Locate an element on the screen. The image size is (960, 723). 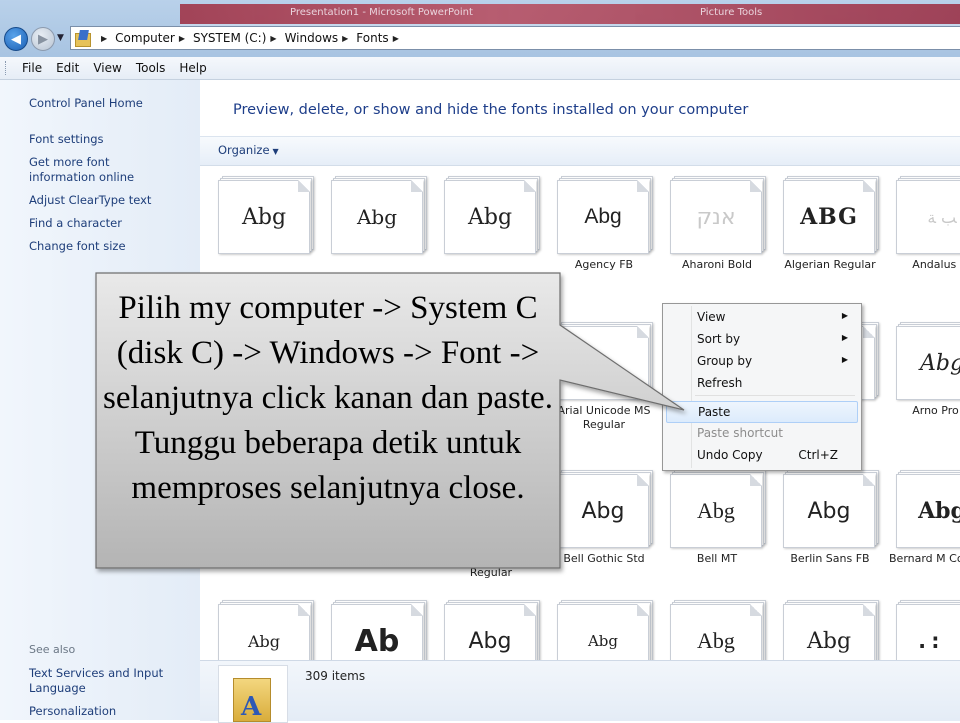
personalization-link: Personalization is located at coordinates (109, 711).